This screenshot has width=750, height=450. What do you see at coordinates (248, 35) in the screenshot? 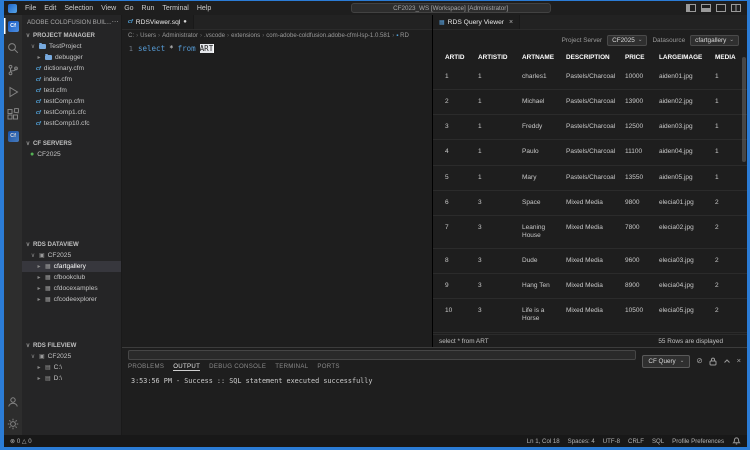
I see `breadcrumb-item: extensions` at bounding box center [248, 35].